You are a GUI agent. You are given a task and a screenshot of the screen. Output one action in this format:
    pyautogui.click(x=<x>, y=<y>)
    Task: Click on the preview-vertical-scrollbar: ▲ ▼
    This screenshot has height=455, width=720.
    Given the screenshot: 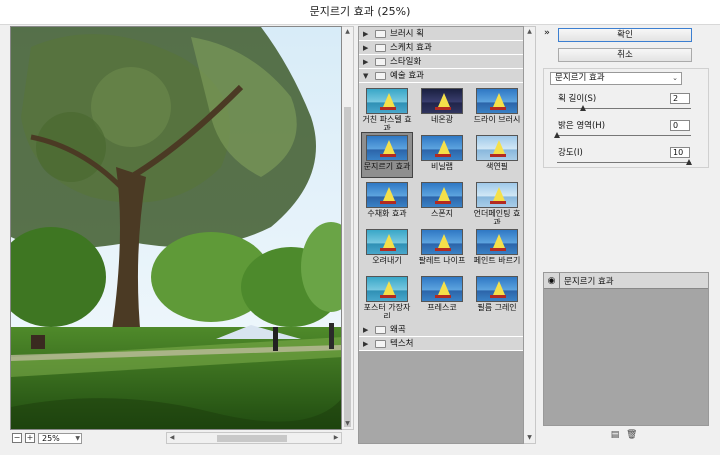 What is the action you would take?
    pyautogui.click(x=348, y=228)
    